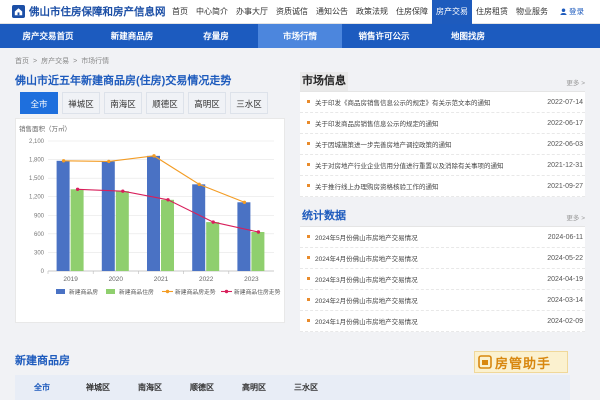 This screenshot has width=600, height=400. Describe the element at coordinates (563, 11) in the screenshot. I see `user-icon` at that location.